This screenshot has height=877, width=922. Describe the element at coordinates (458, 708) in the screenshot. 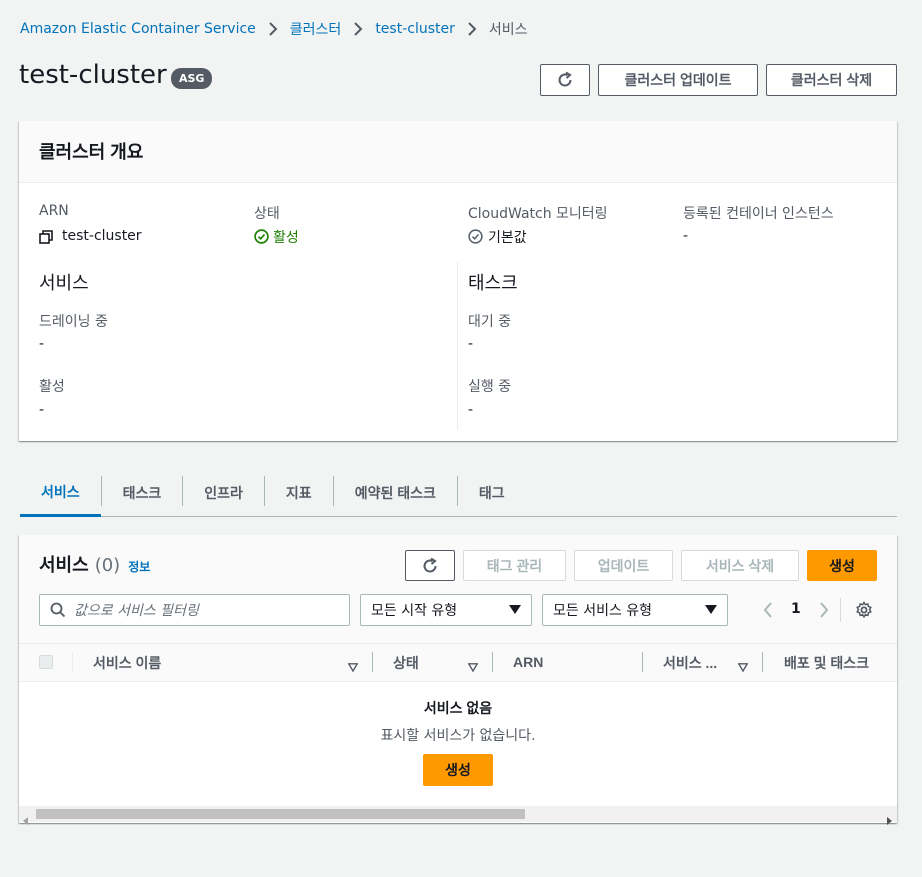

I see `empty-state-title: 서비스 없음` at that location.